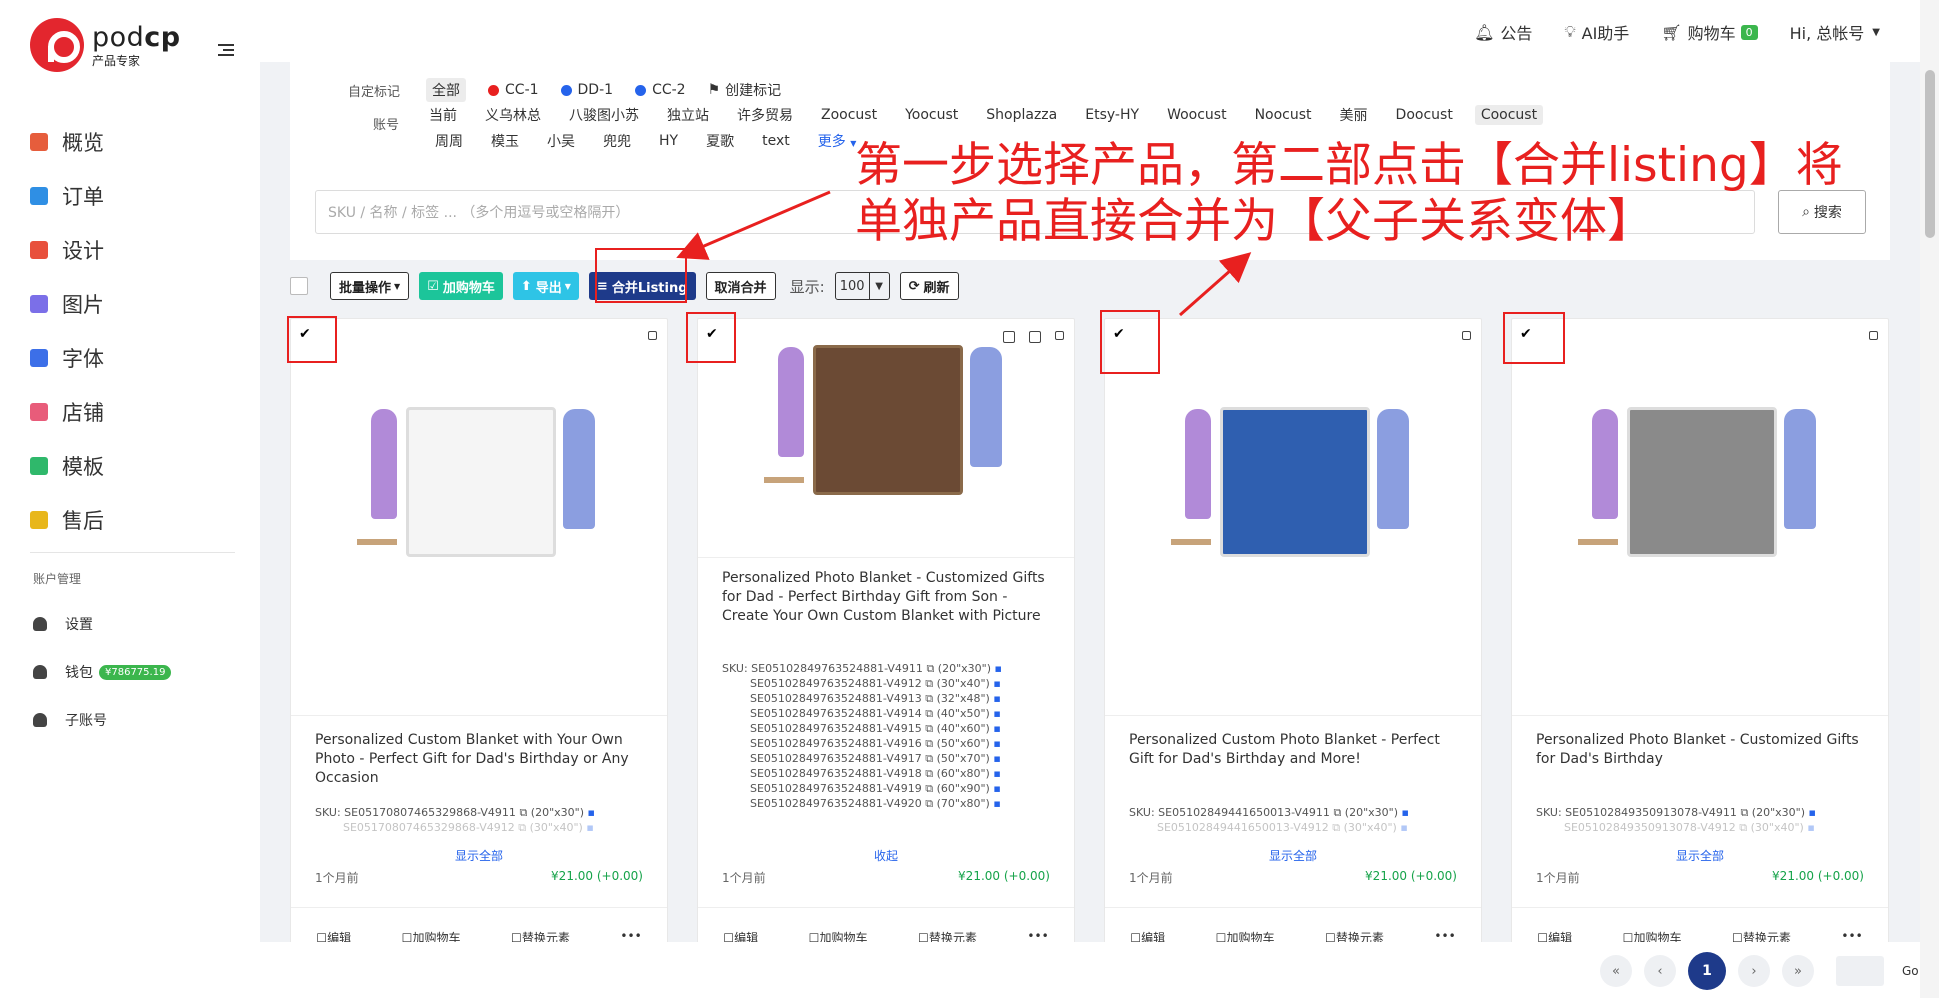  What do you see at coordinates (561, 141) in the screenshot?
I see `account-chip: 小吴` at bounding box center [561, 141].